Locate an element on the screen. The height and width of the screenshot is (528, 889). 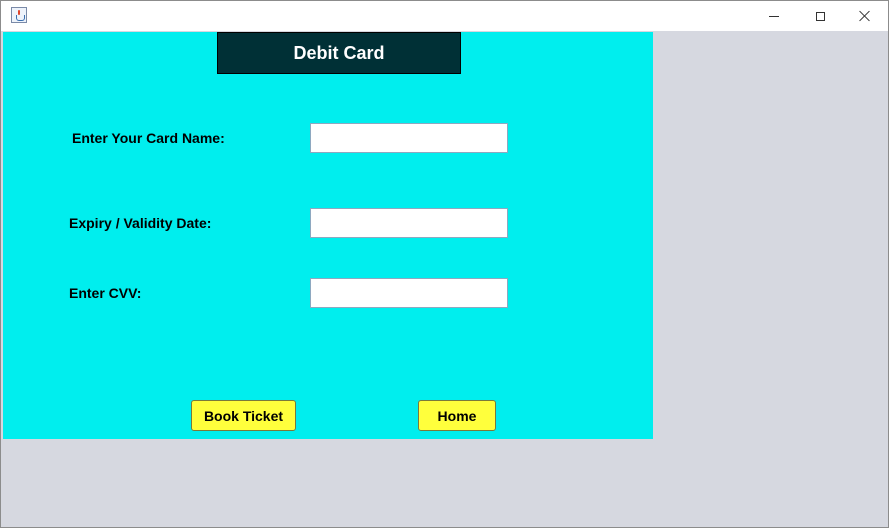
title-bar is located at coordinates (444, 16).